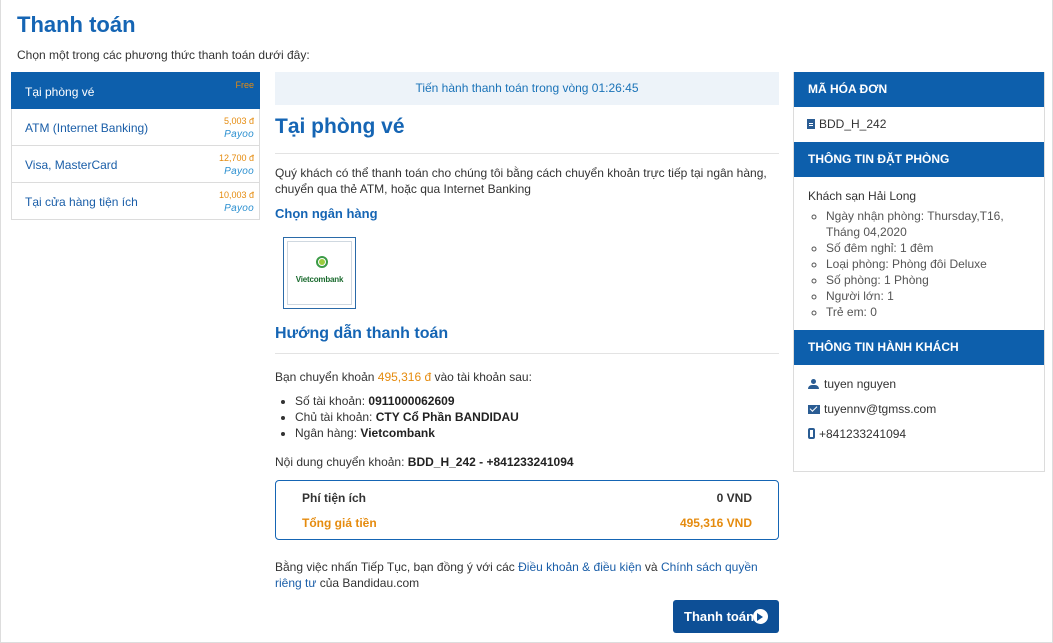  I want to click on invoice-header: MÃ HÓA ĐƠN, so click(919, 89).